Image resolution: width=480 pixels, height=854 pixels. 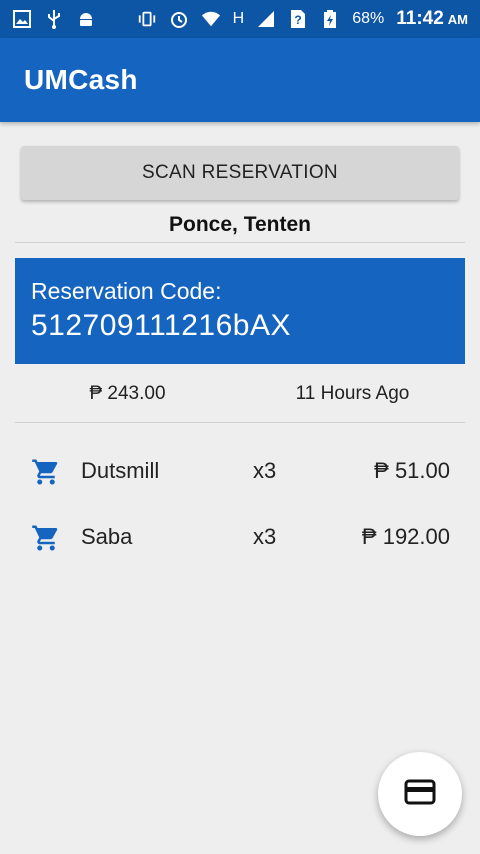 I want to click on payment-fab-button, so click(x=420, y=794).